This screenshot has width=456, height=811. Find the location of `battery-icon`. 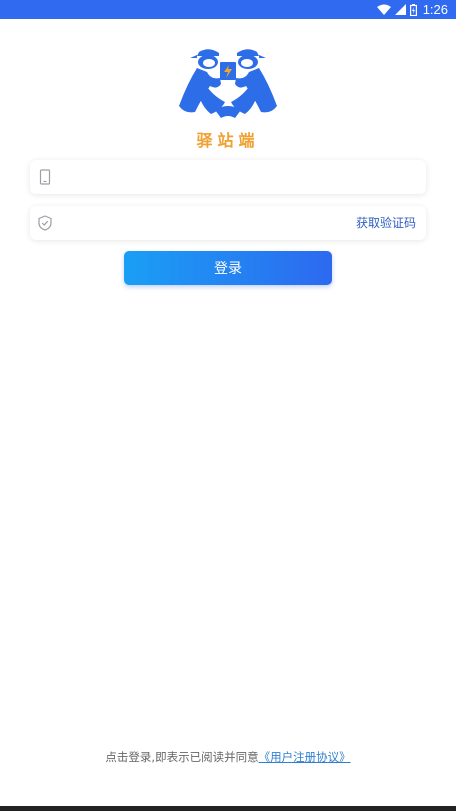

battery-icon is located at coordinates (413, 9).